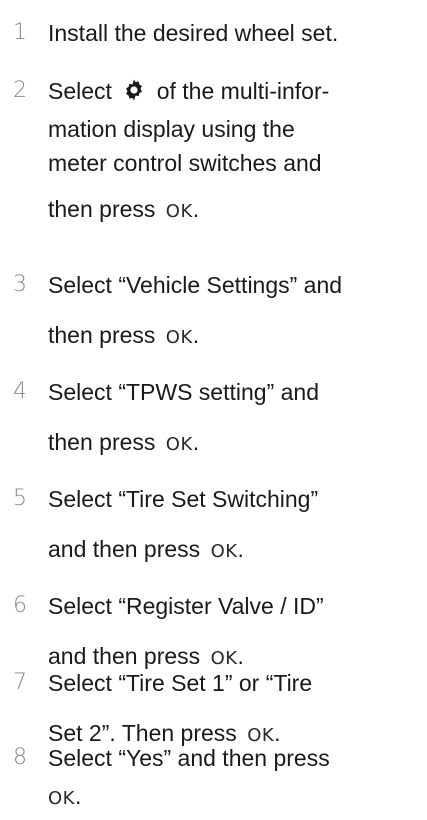  What do you see at coordinates (180, 683) in the screenshot?
I see `step-text: Select “Tire Set 1” or “Tire` at bounding box center [180, 683].